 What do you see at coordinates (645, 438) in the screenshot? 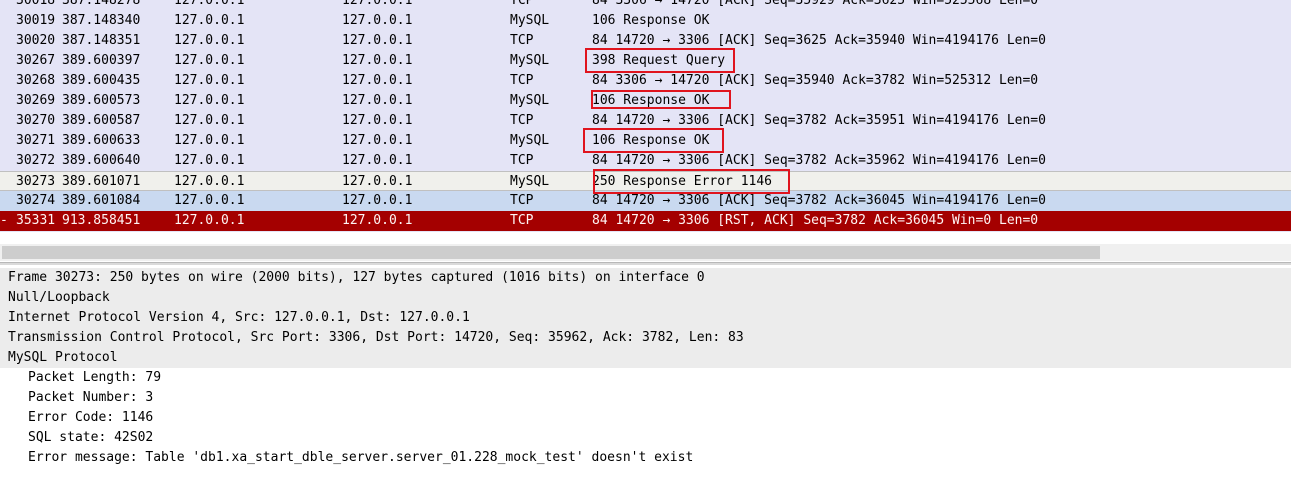
I see `detail-row: SQL state: 42S02` at bounding box center [645, 438].